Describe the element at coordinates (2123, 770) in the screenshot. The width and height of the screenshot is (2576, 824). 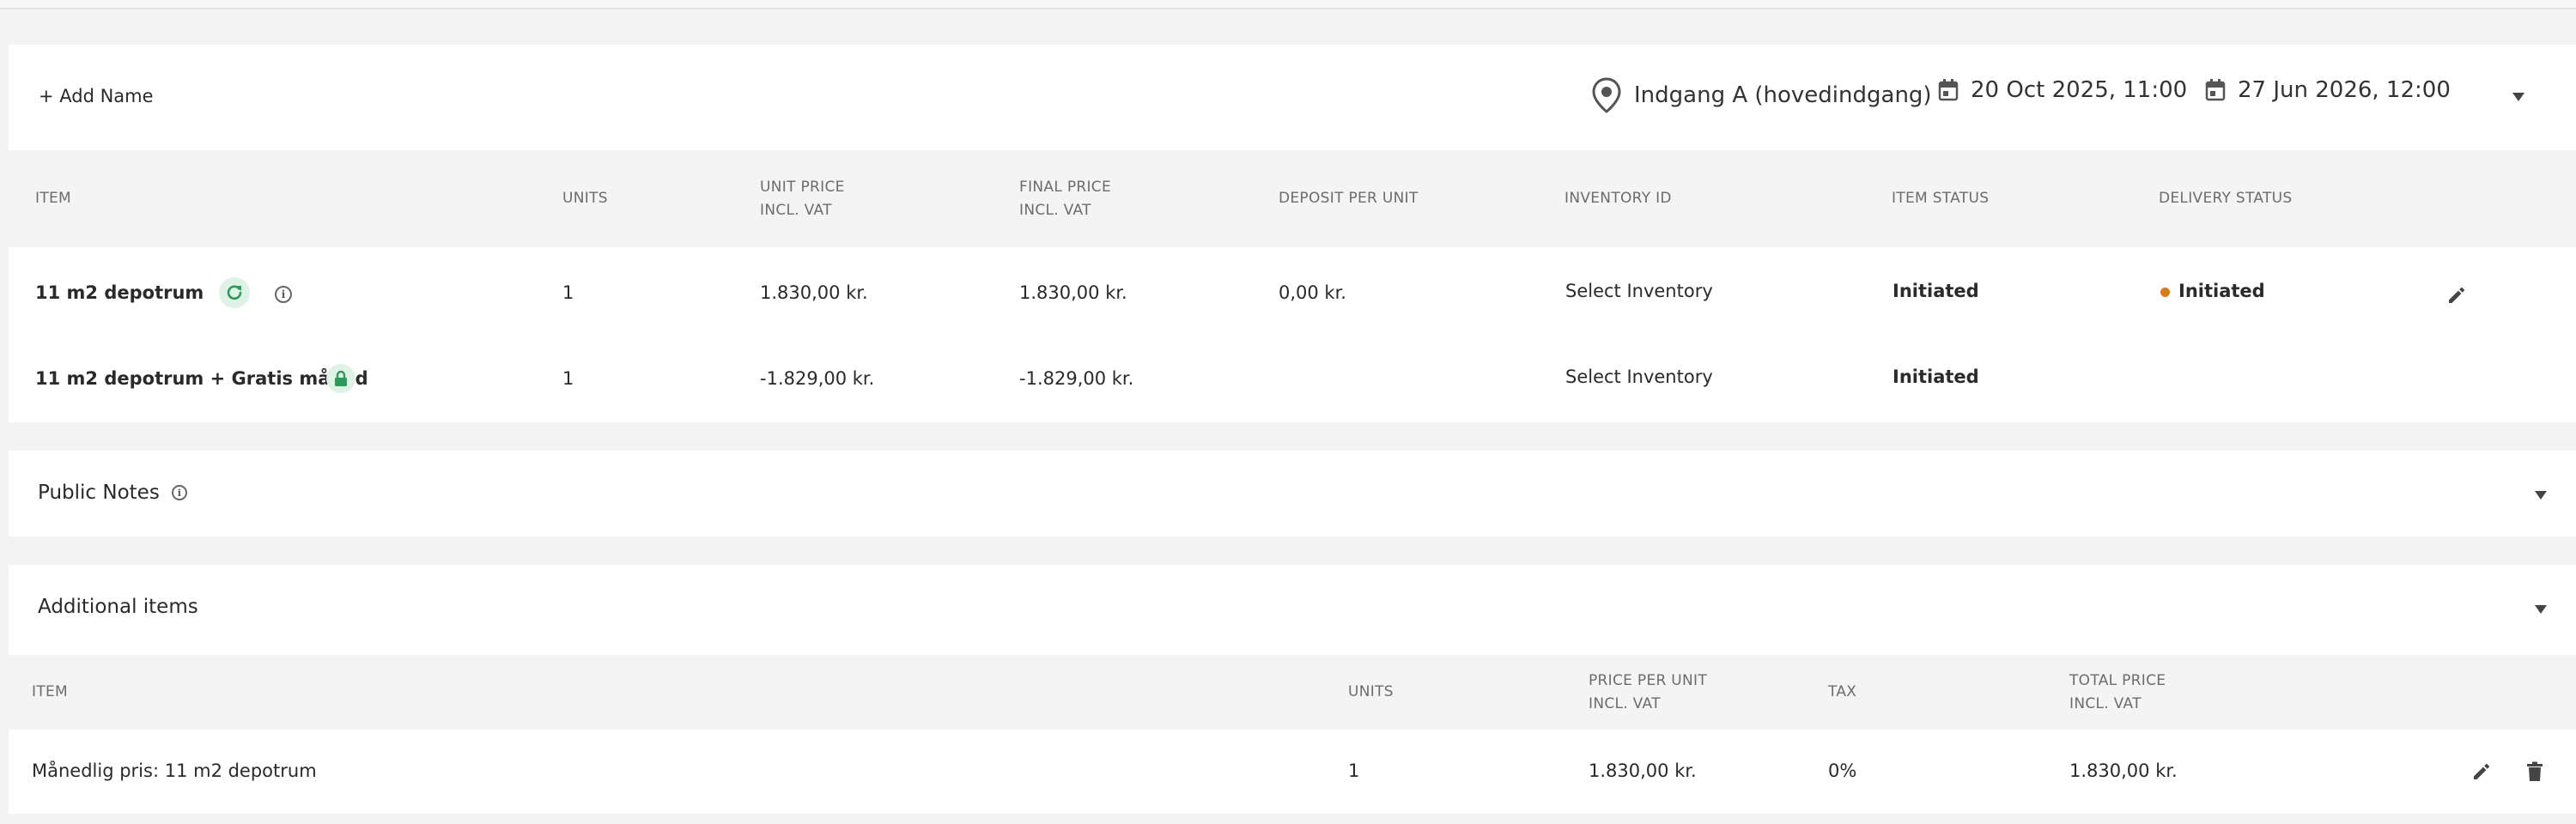
I see `total-price-value: 1.830,00 kr.` at that location.